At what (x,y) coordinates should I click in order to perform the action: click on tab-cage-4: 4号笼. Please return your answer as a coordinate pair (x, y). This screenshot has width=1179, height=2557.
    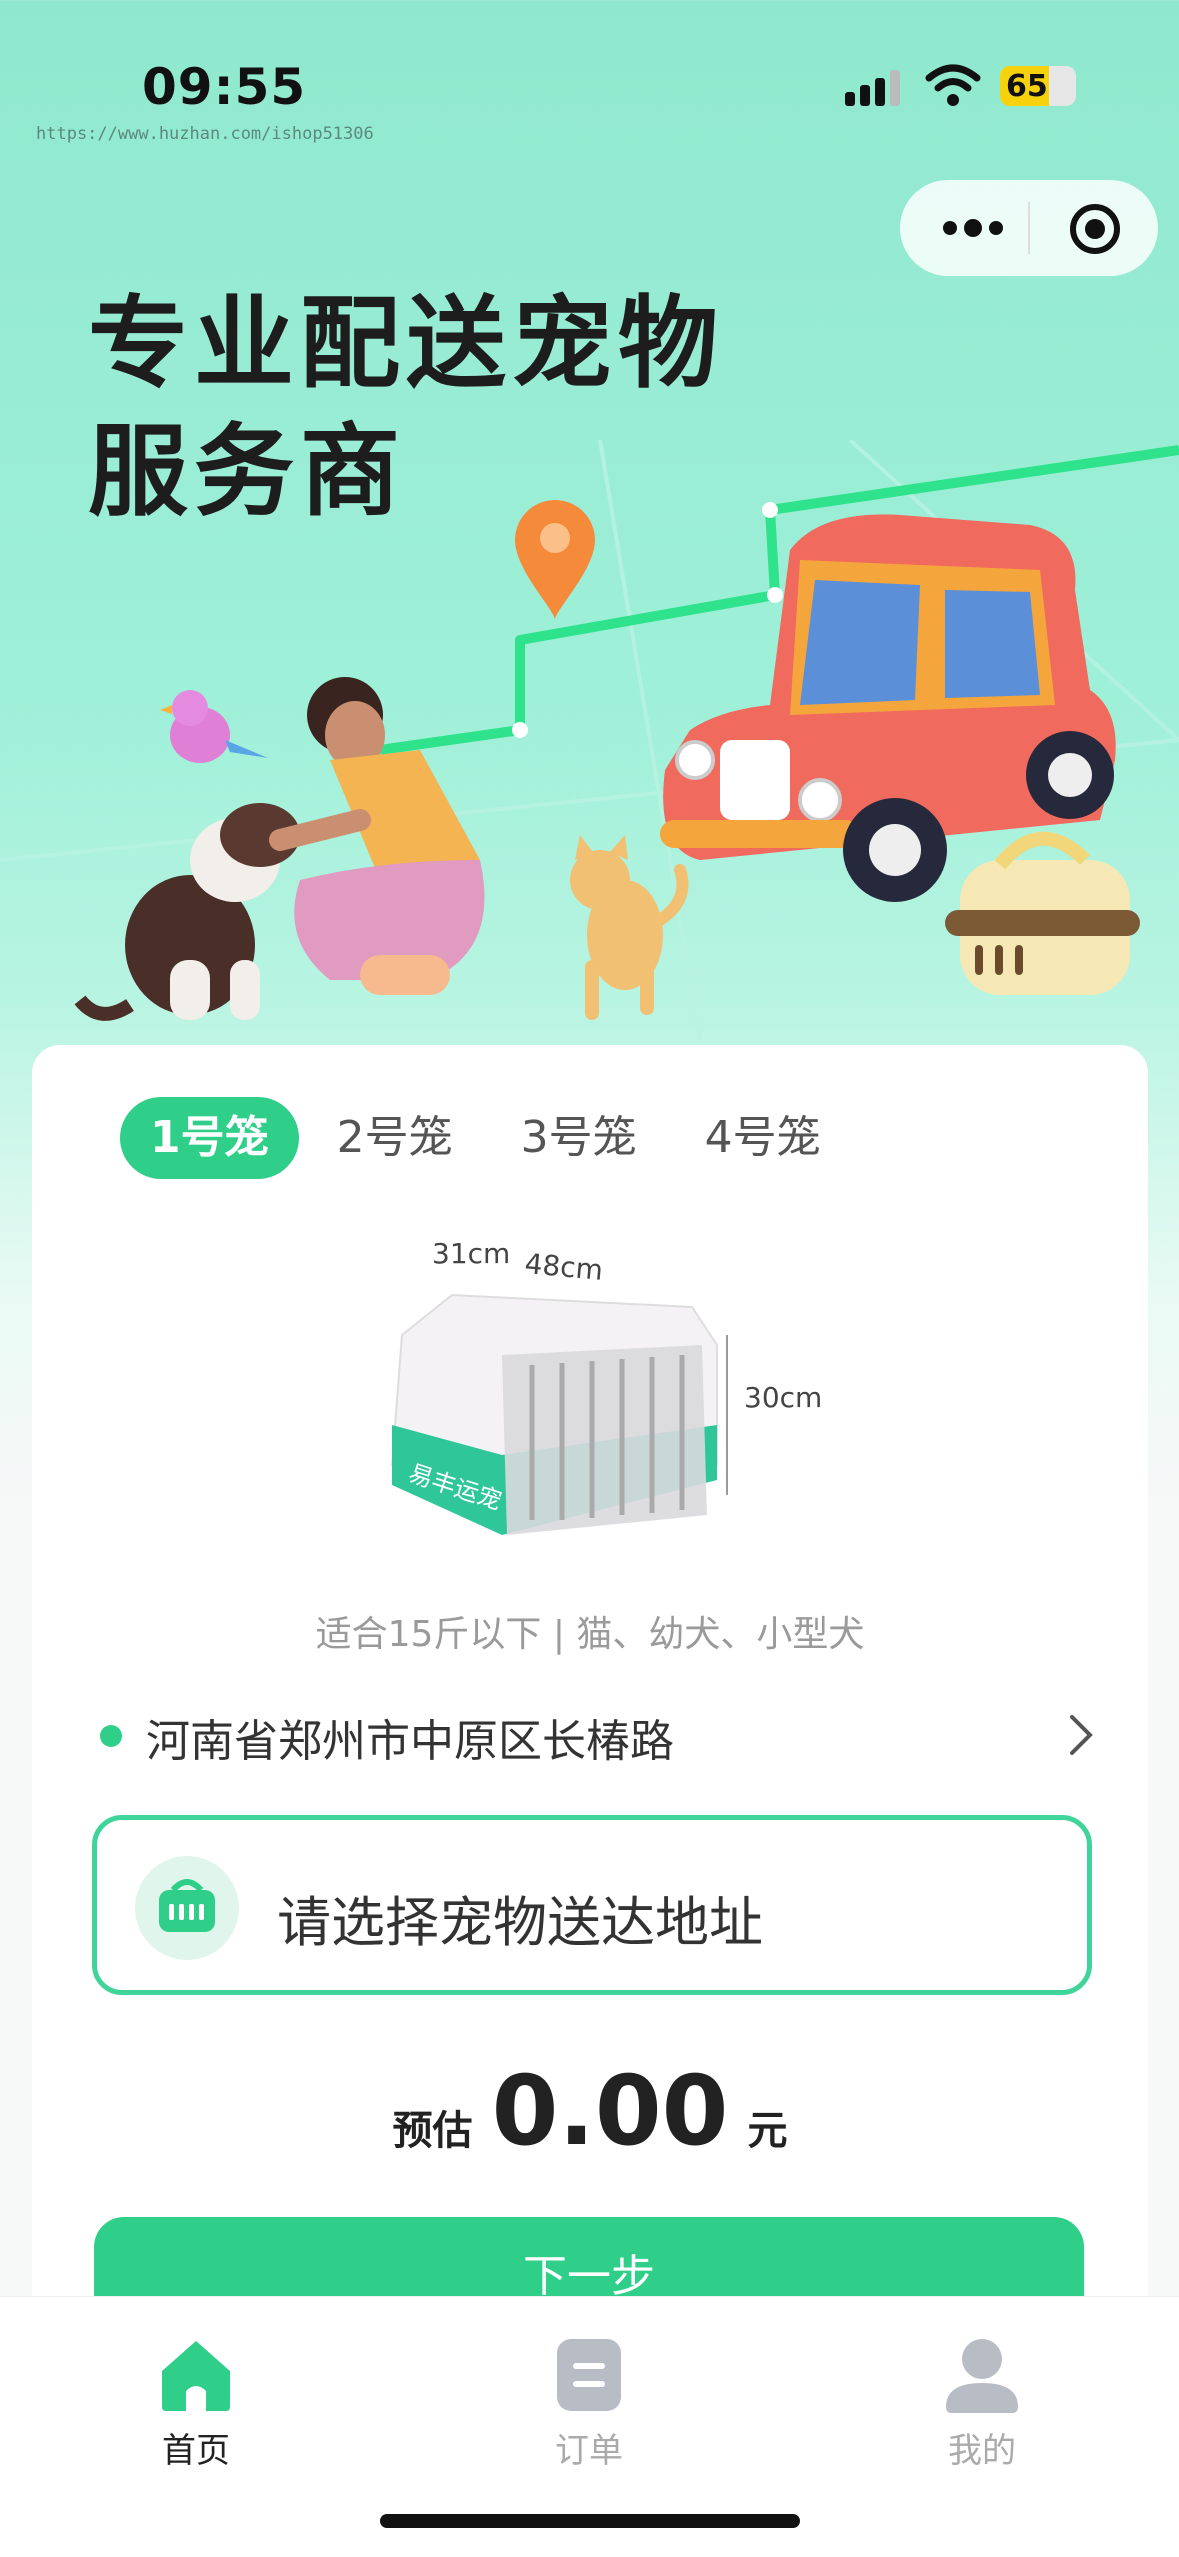
    Looking at the image, I should click on (763, 1138).